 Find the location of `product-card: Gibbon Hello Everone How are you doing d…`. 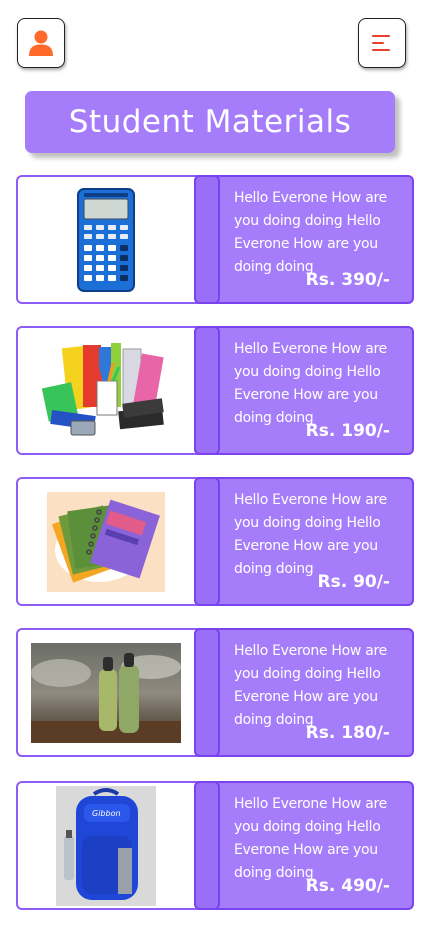

product-card: Gibbon Hello Everone How are you doing d… is located at coordinates (215, 845).